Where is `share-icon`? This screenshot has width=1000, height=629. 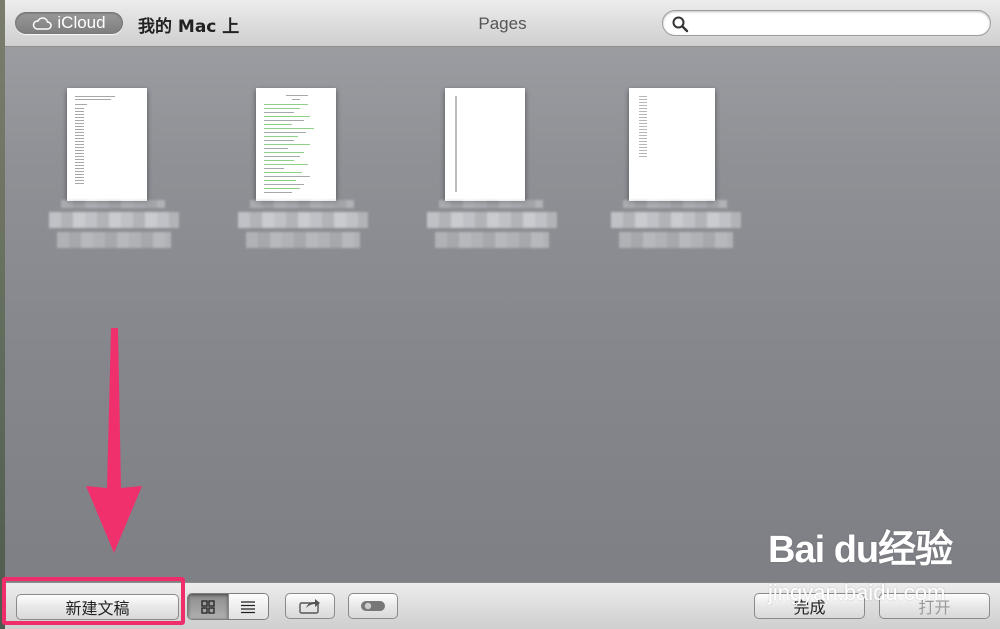 share-icon is located at coordinates (309, 606).